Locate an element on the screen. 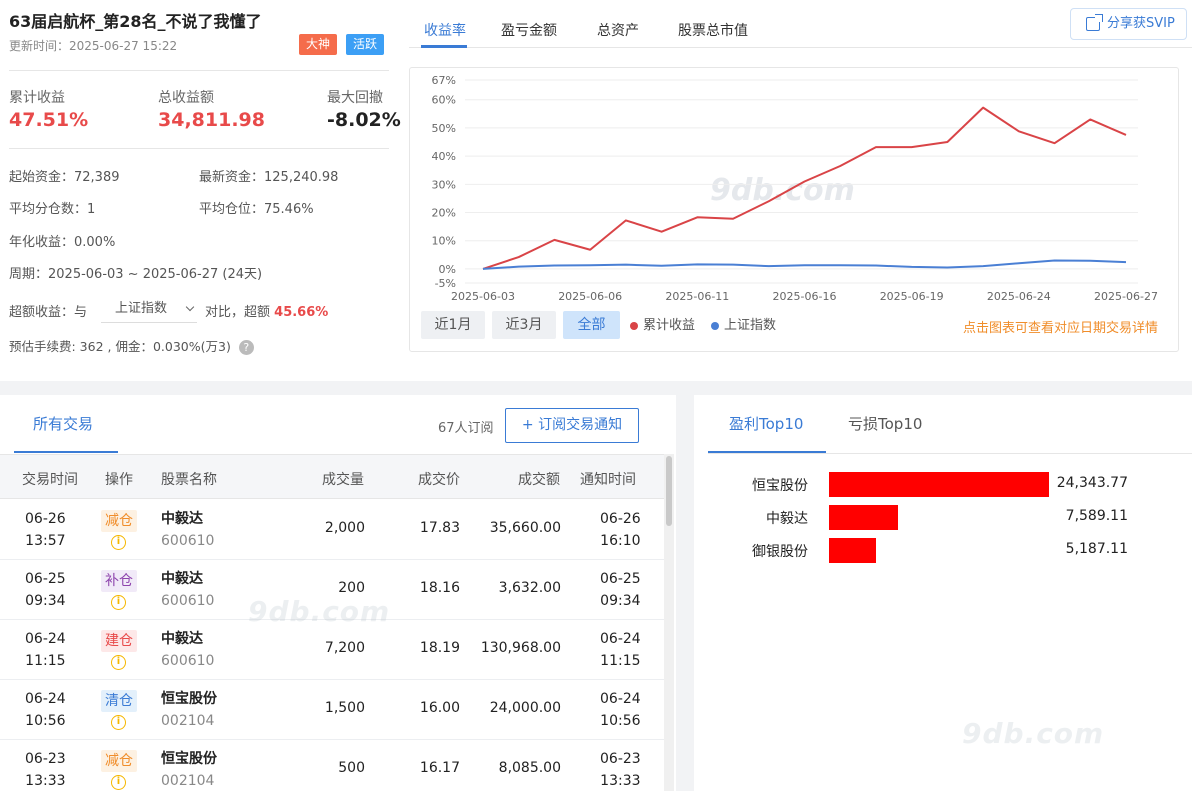 The height and width of the screenshot is (791, 1192). legend-cumulative: 累计收益 is located at coordinates (662, 323).